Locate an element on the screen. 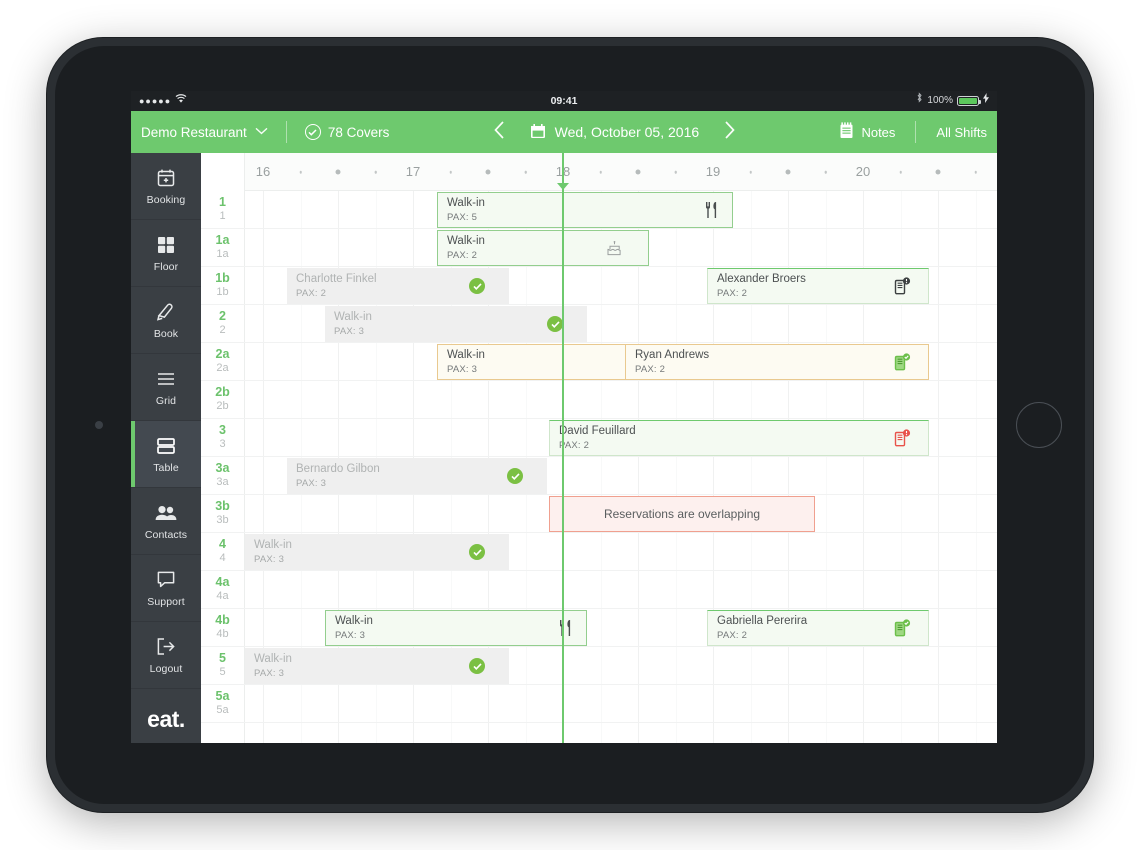 The width and height of the screenshot is (1140, 850). axis-quarter-tick is located at coordinates (600, 172).